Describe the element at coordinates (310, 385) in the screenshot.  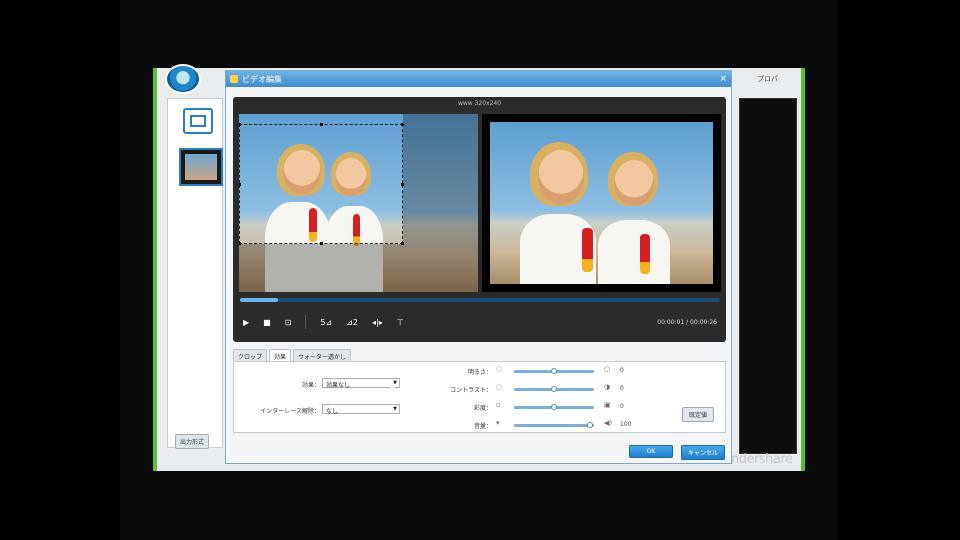
I see `effect-label: 効果：` at that location.